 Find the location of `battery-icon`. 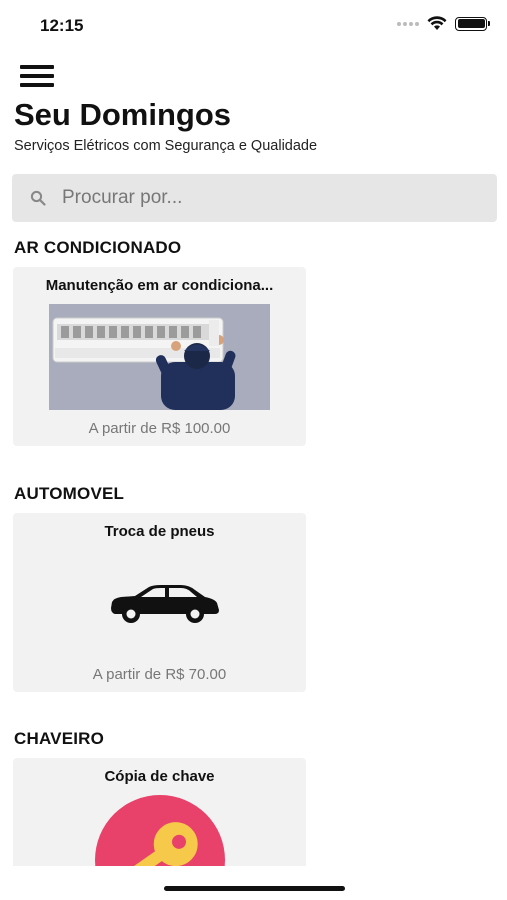

battery-icon is located at coordinates (472, 23).